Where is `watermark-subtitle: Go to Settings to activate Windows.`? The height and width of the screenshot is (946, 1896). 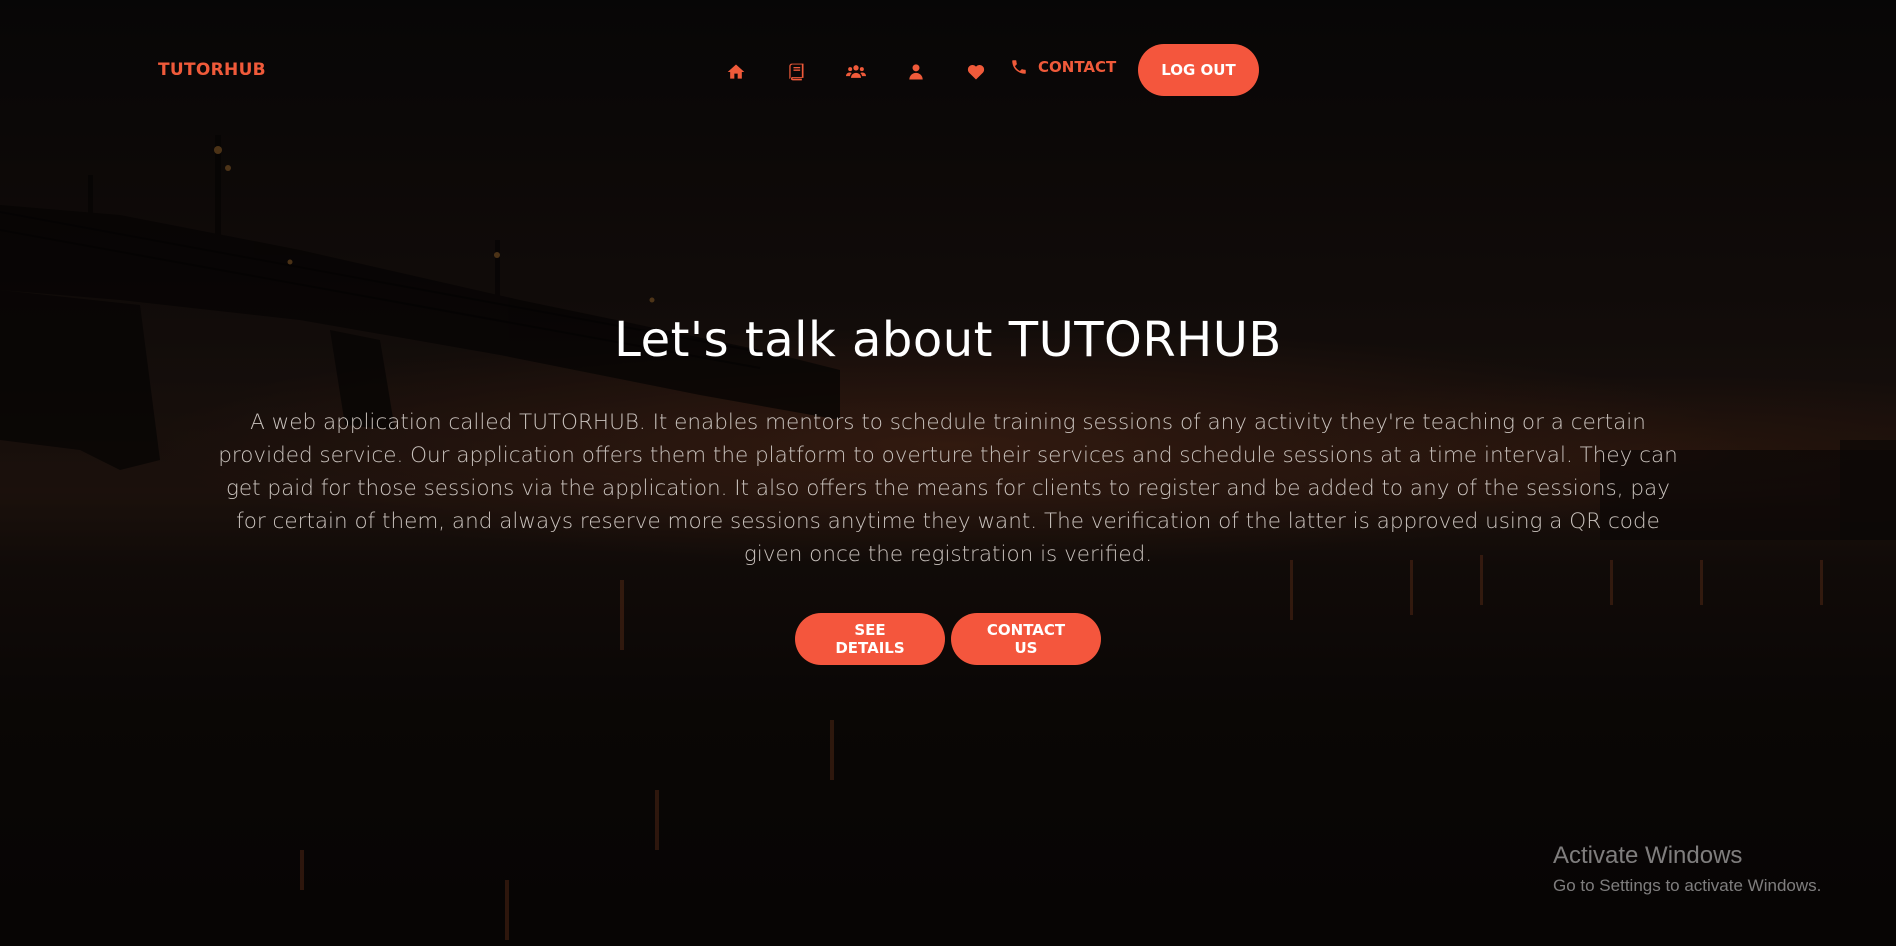 watermark-subtitle: Go to Settings to activate Windows. is located at coordinates (1687, 885).